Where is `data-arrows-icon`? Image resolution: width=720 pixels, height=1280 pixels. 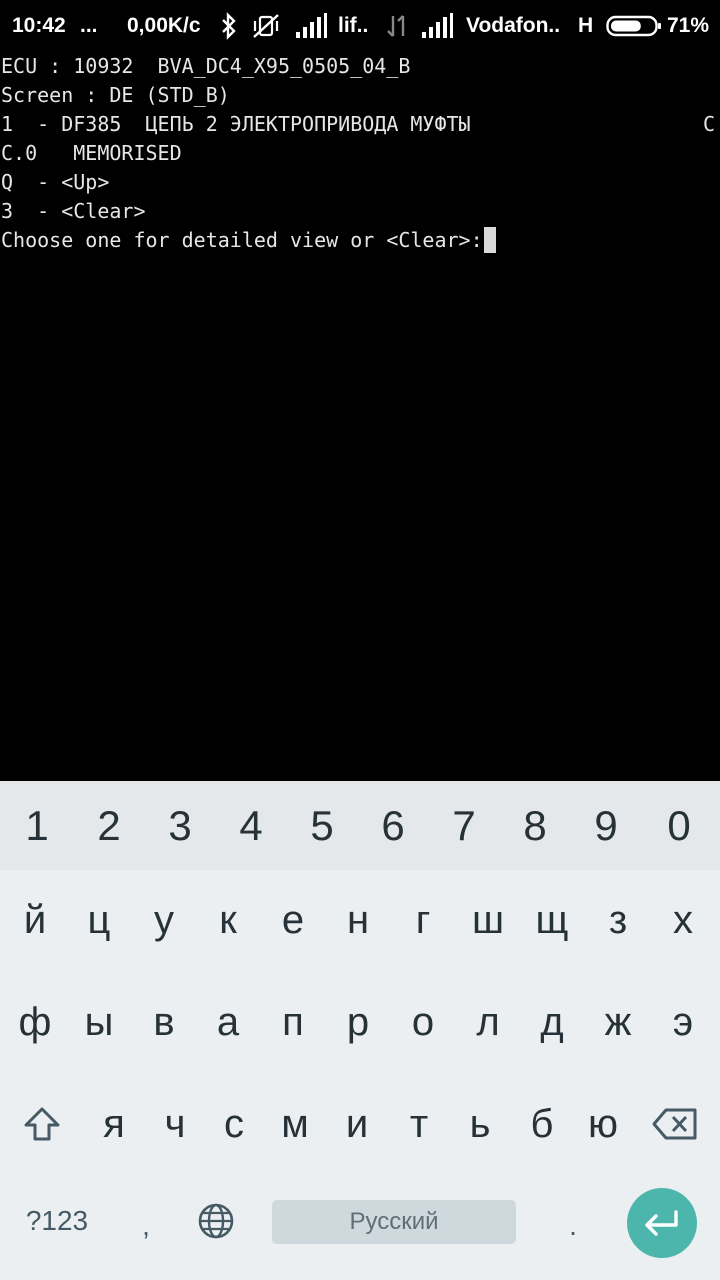
data-arrows-icon is located at coordinates (398, 26).